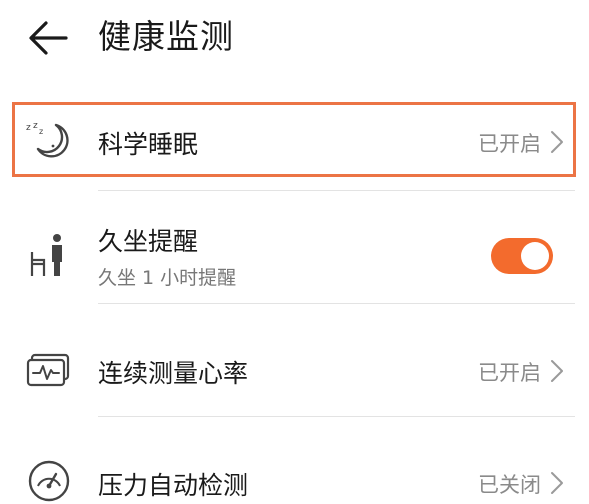 This screenshot has height=504, width=589. I want to click on list-item-label: 连续测量心率, so click(173, 373).